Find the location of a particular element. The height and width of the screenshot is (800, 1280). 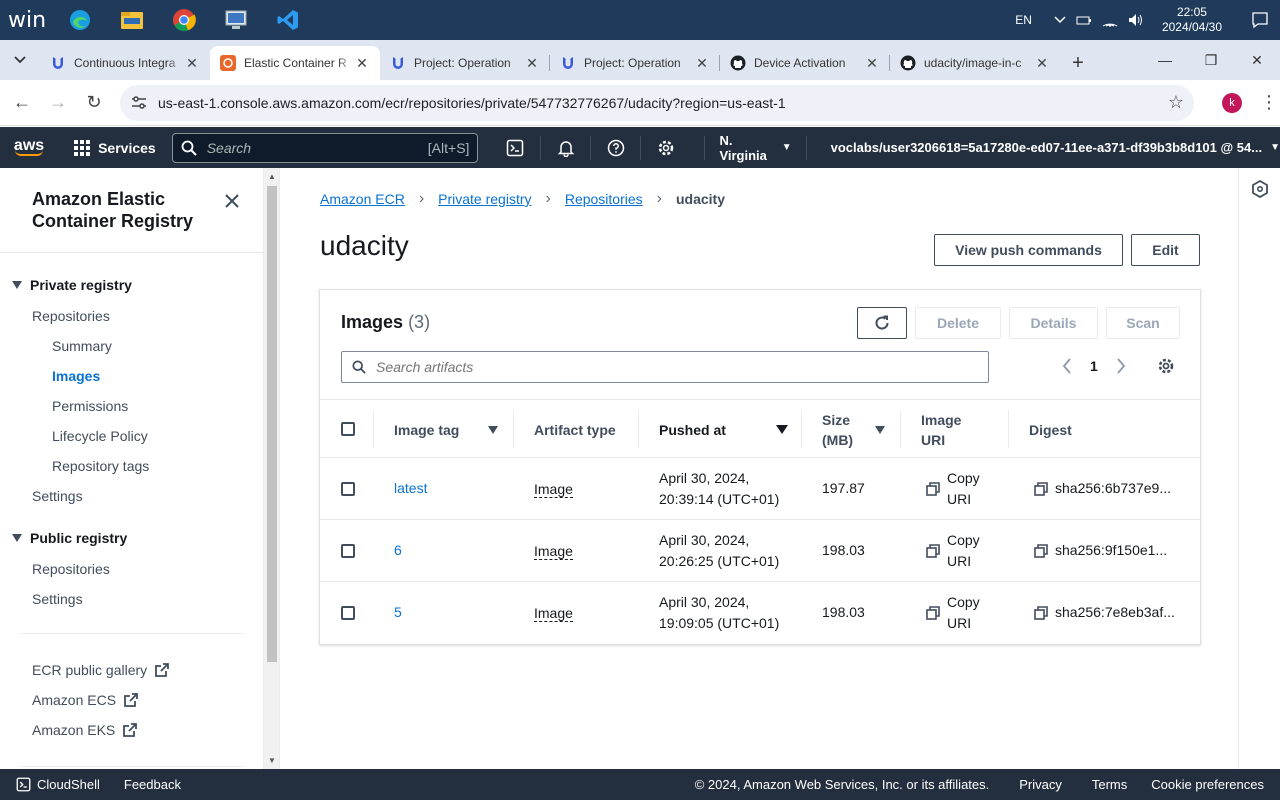

chevron-right-icon is located at coordinates (1121, 366).